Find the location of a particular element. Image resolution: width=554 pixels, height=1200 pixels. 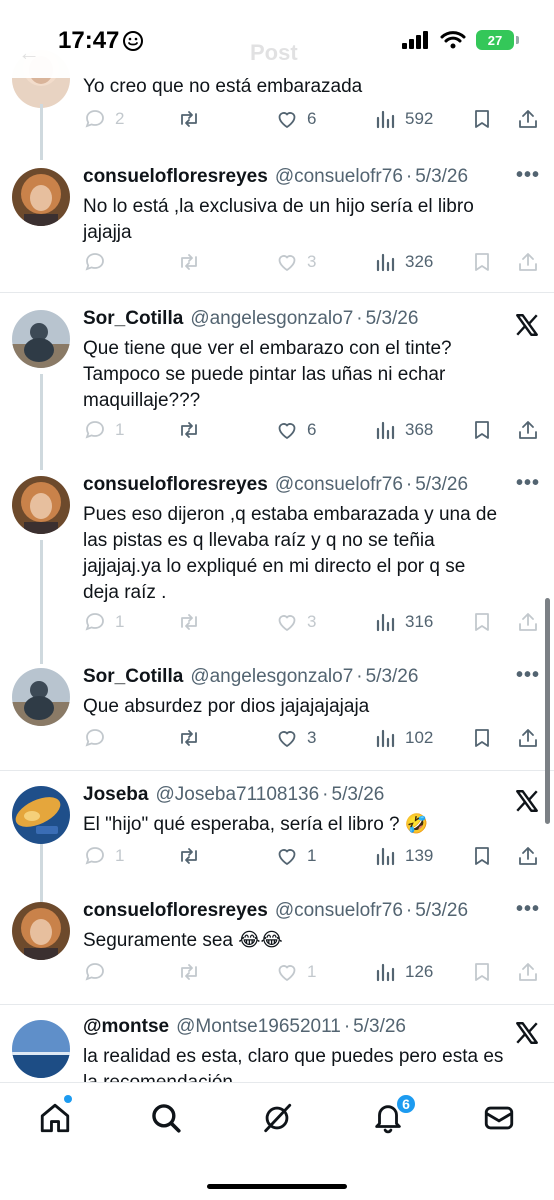

tweet-actions: 3 326 is located at coordinates (312, 263).